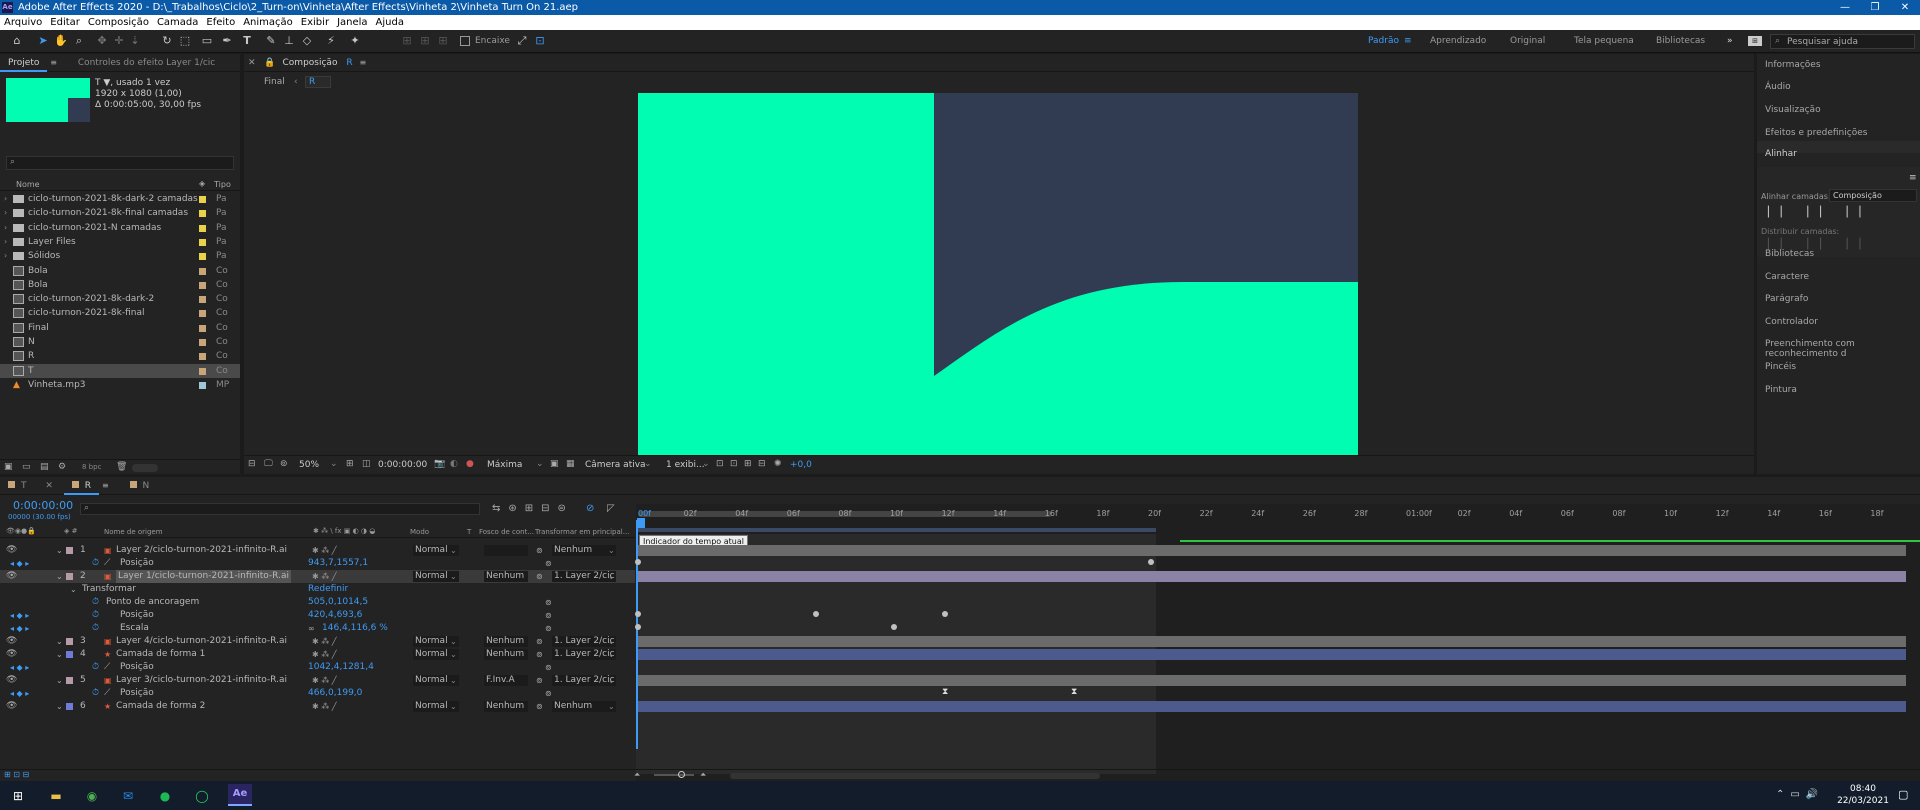 The image size is (1920, 810). What do you see at coordinates (355, 41) in the screenshot?
I see `puppet-tool-icon: ✦` at bounding box center [355, 41].